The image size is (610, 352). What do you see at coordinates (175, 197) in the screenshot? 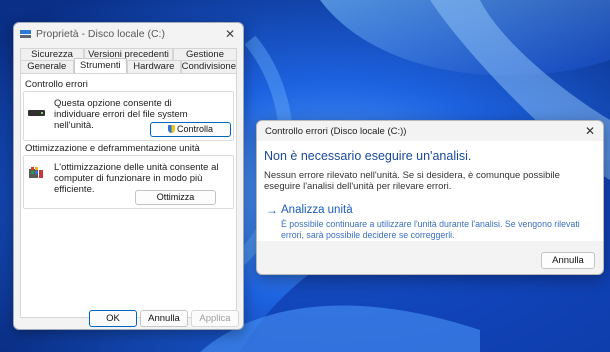
I see `optimize-button: Ottimizza` at bounding box center [175, 197].